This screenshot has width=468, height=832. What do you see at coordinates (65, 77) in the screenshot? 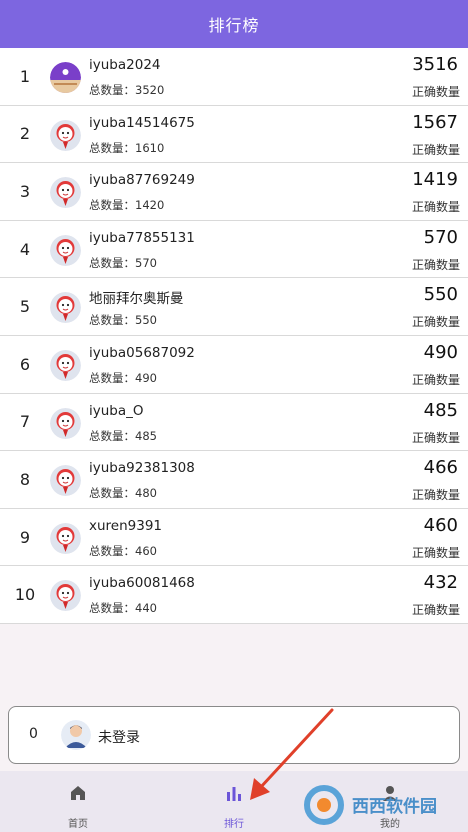
I see `user-photo-avatar` at bounding box center [65, 77].